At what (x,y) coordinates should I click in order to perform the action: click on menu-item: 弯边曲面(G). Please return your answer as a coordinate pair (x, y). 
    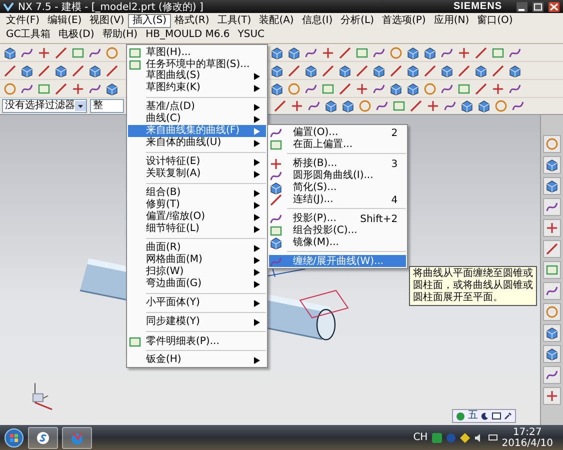
    Looking at the image, I should click on (197, 284).